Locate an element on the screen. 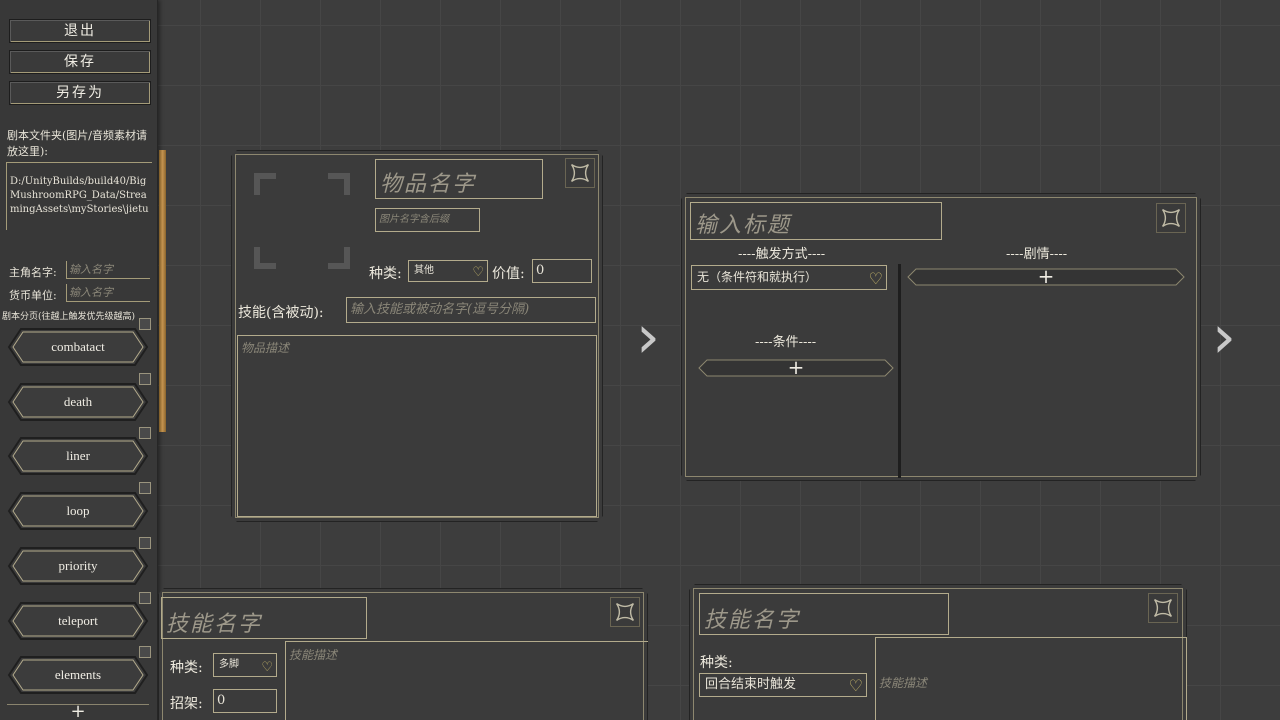 Image resolution: width=1280 pixels, height=720 pixels. column-divider is located at coordinates (899, 371).